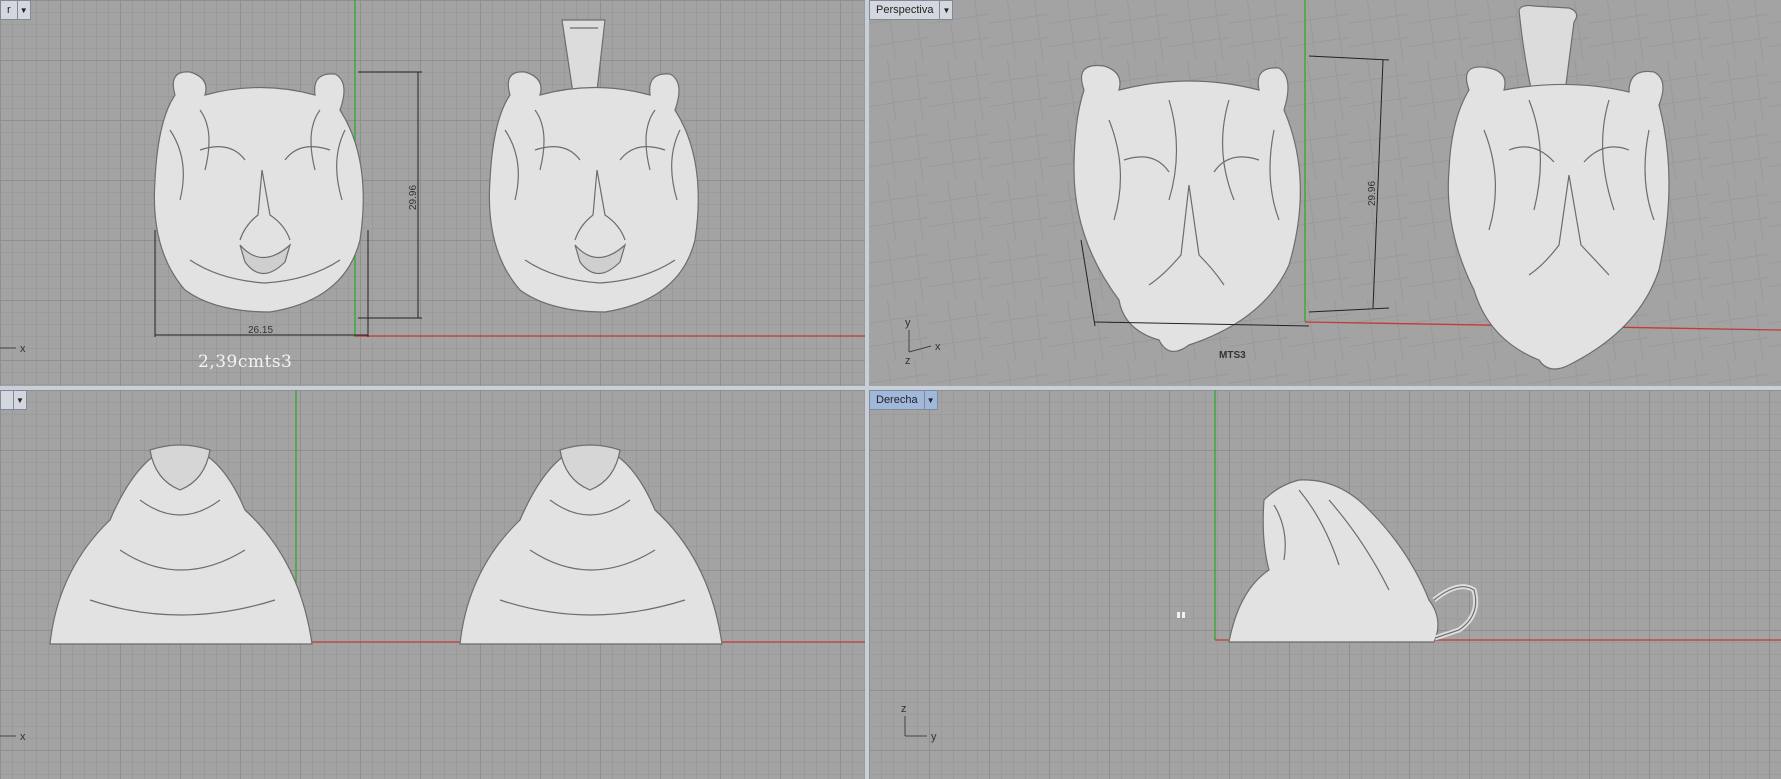 The width and height of the screenshot is (1781, 779). Describe the element at coordinates (1353, 561) in the screenshot. I see `tiger-model-side-view` at that location.